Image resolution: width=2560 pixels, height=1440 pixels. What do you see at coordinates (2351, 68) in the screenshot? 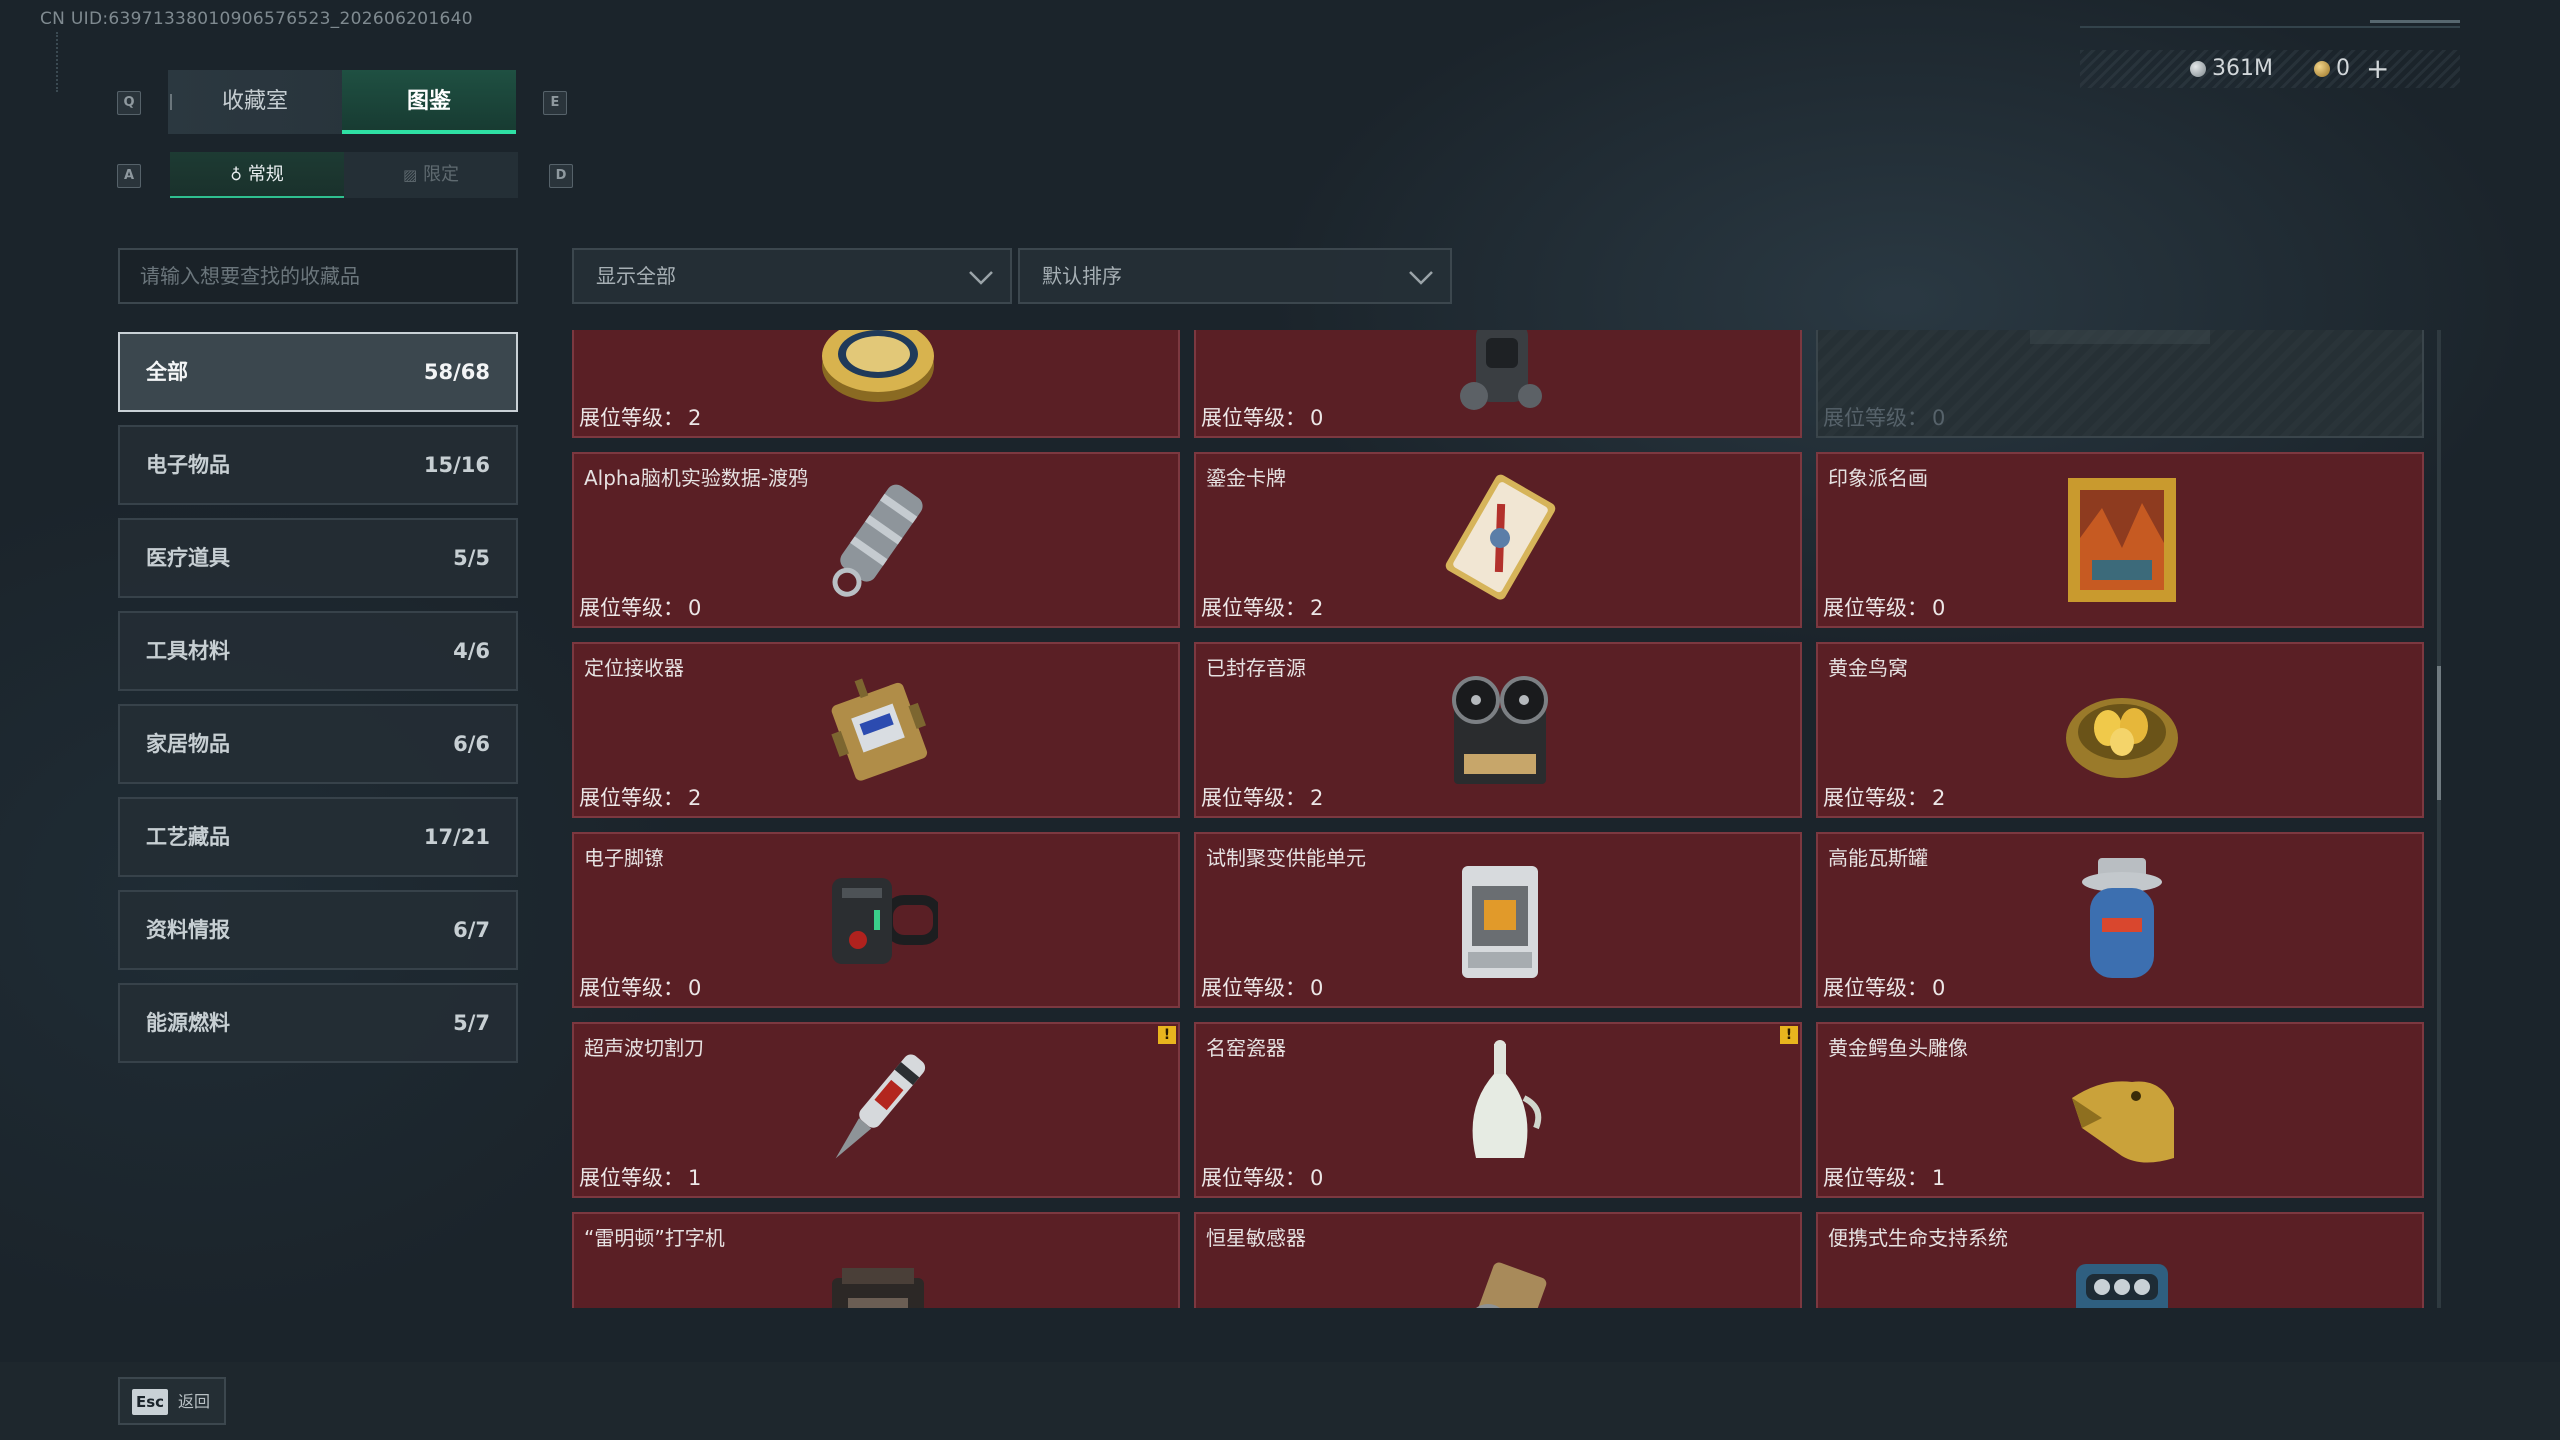
I see `gold-currency: 0 +` at bounding box center [2351, 68].